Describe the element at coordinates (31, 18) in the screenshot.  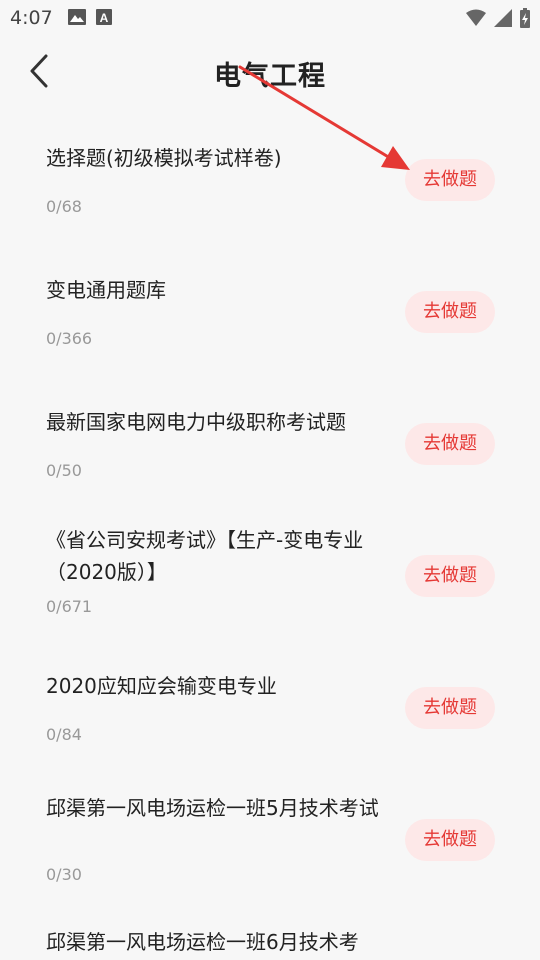
I see `status-time: 4:07` at that location.